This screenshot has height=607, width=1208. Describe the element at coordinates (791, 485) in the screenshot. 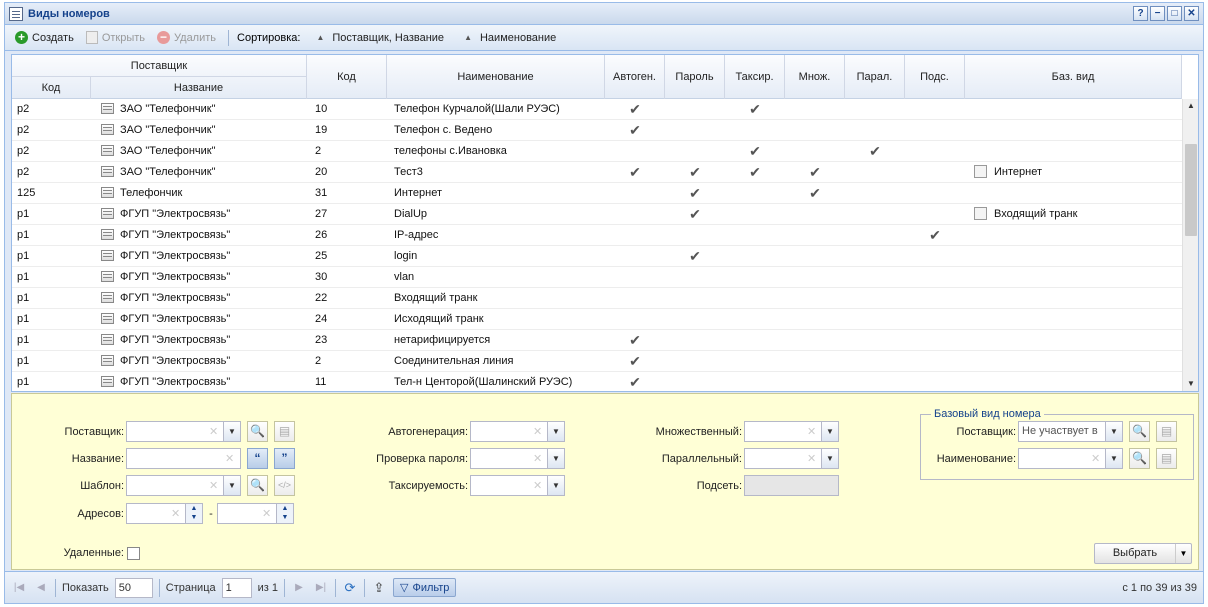

I see `filter-subnet-input` at that location.